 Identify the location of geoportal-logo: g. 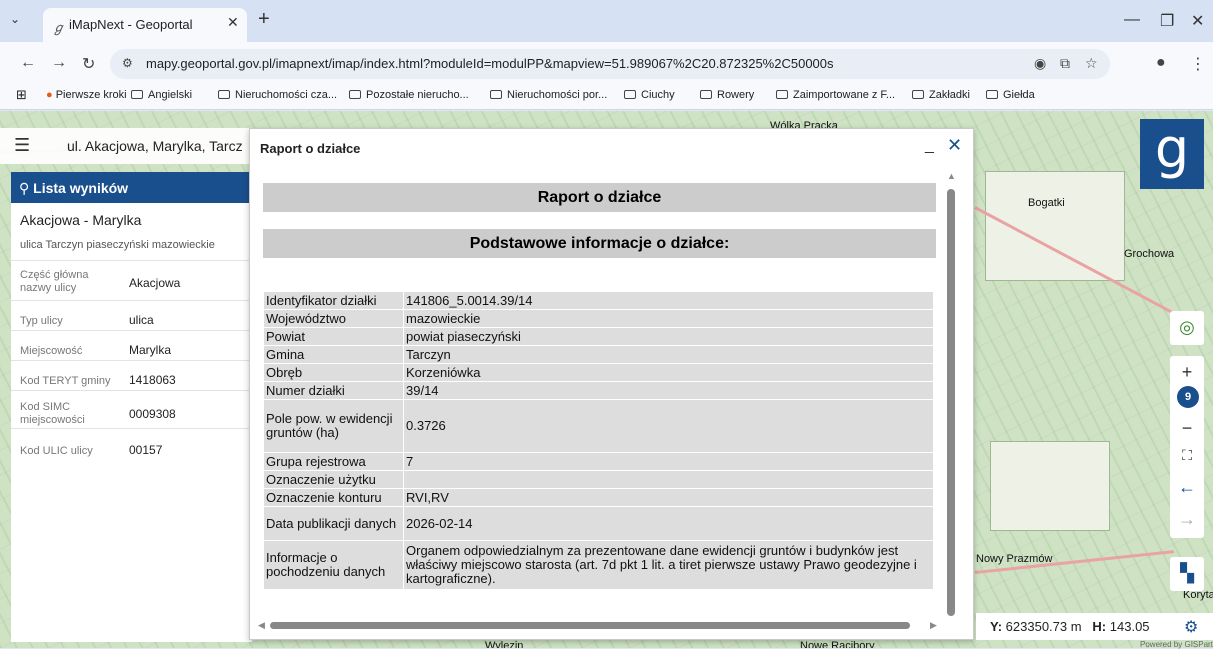
(1172, 154).